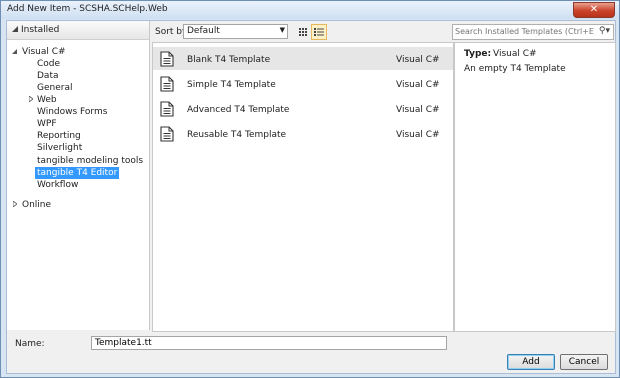 This screenshot has width=620, height=378. What do you see at coordinates (303, 58) in the screenshot?
I see `template-row: Blank T4 Template Visual C#` at bounding box center [303, 58].